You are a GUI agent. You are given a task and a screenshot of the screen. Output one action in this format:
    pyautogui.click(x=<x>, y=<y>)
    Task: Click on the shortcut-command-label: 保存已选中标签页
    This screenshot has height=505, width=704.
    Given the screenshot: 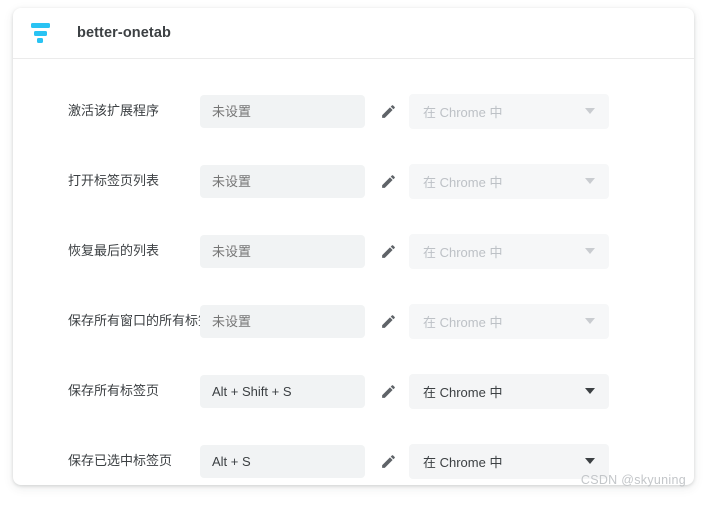 What is the action you would take?
    pyautogui.click(x=120, y=460)
    